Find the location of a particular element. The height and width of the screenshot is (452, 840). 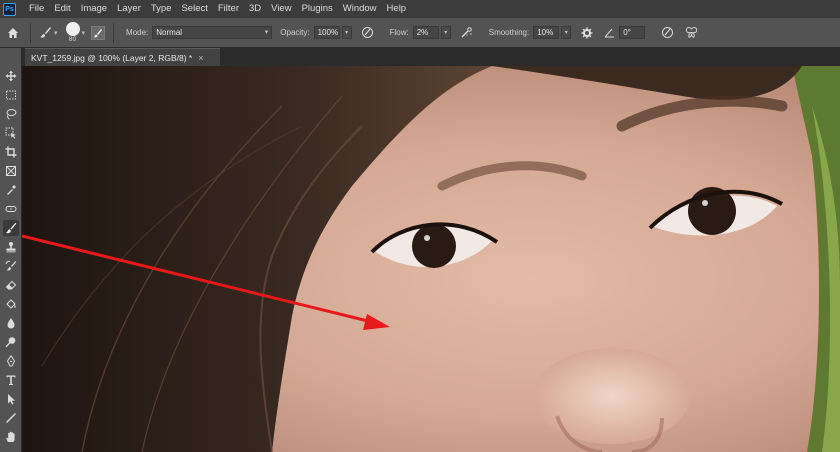

eyedropper-tool is located at coordinates (11, 190).